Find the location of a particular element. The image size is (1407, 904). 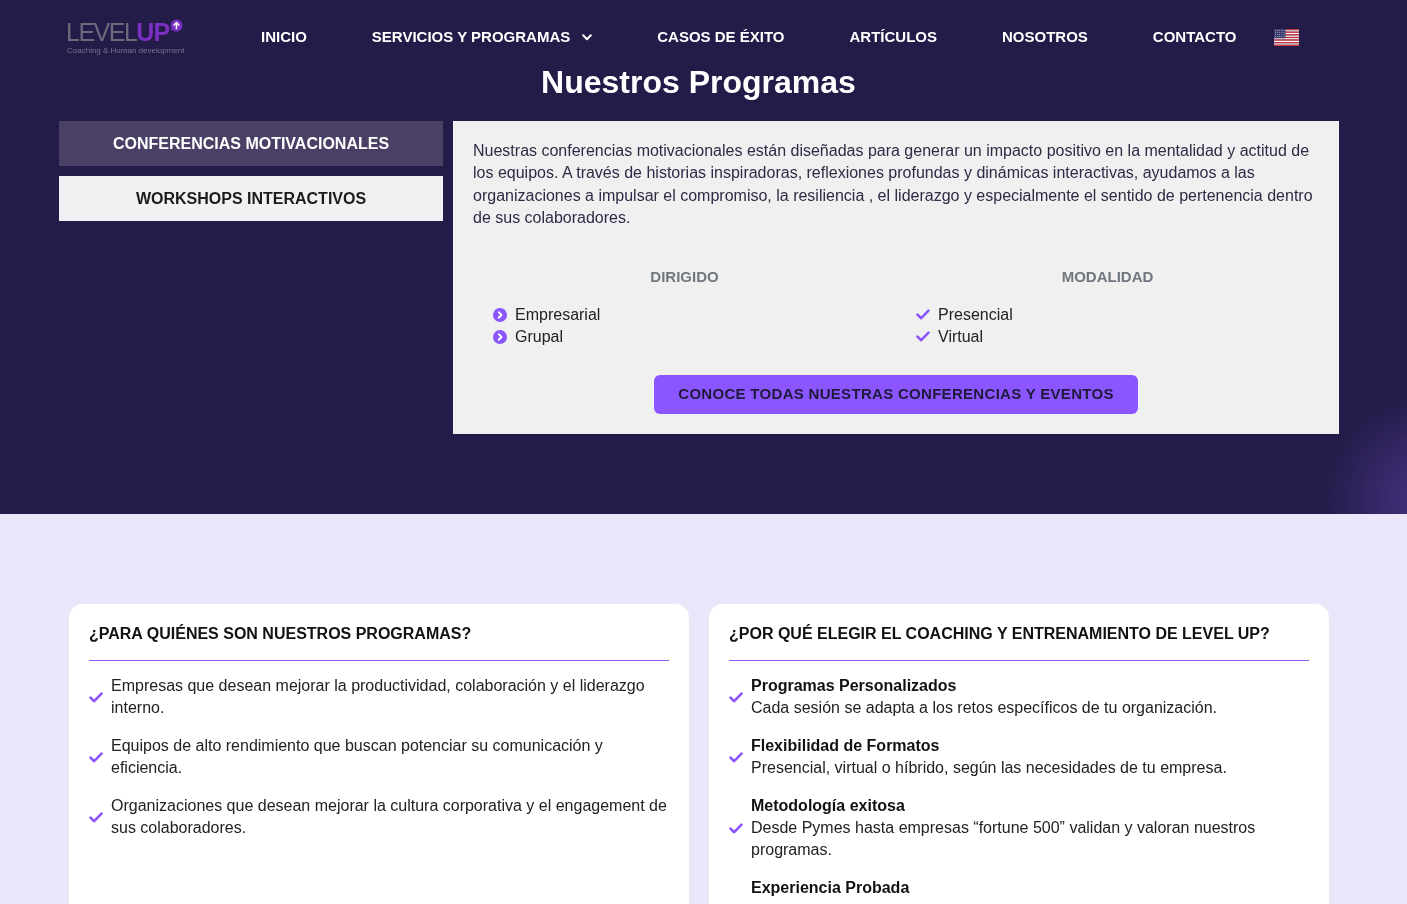

column-heading: DIRIGIDO is located at coordinates (684, 276).